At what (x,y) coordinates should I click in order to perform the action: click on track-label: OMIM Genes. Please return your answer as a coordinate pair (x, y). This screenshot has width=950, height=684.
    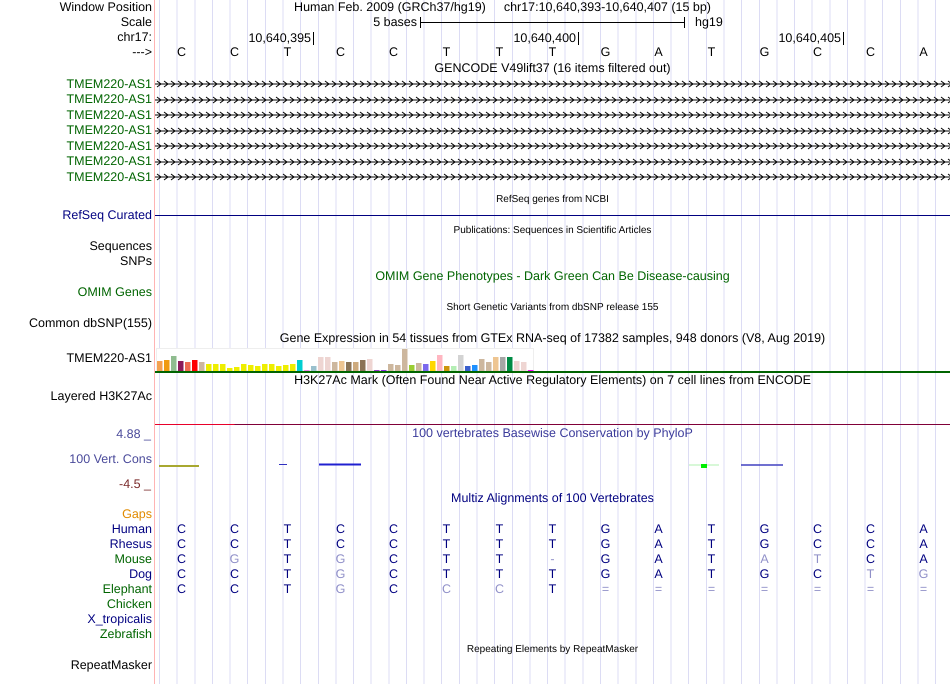
    Looking at the image, I should click on (115, 292).